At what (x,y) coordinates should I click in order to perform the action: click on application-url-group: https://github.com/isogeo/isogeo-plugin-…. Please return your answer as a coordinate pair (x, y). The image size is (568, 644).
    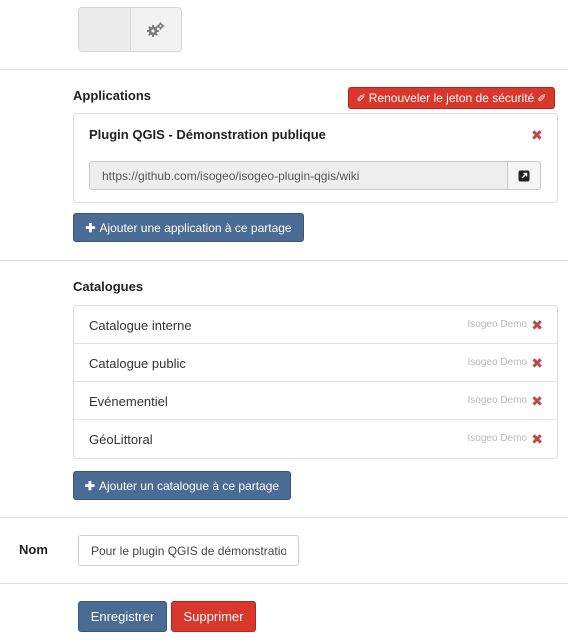
    Looking at the image, I should click on (315, 175).